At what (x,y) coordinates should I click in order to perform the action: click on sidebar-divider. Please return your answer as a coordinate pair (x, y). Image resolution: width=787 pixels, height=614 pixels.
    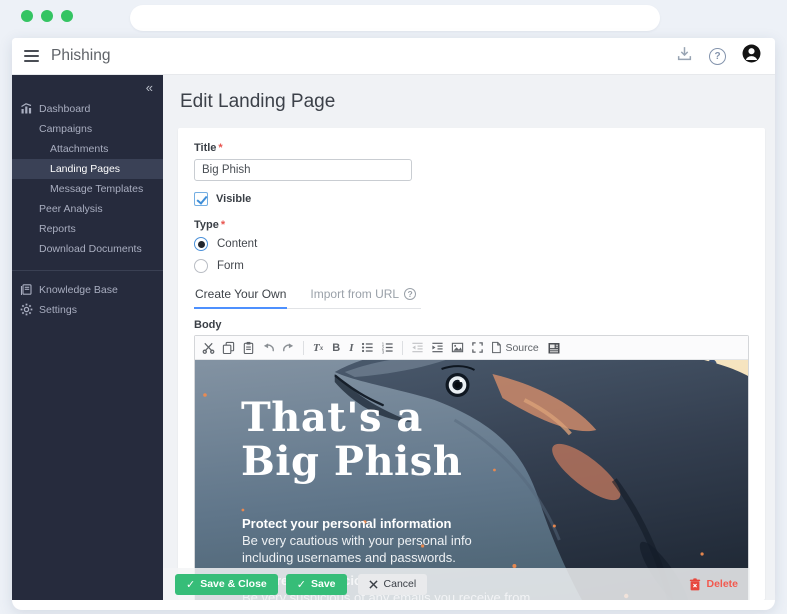
    Looking at the image, I should click on (87, 270).